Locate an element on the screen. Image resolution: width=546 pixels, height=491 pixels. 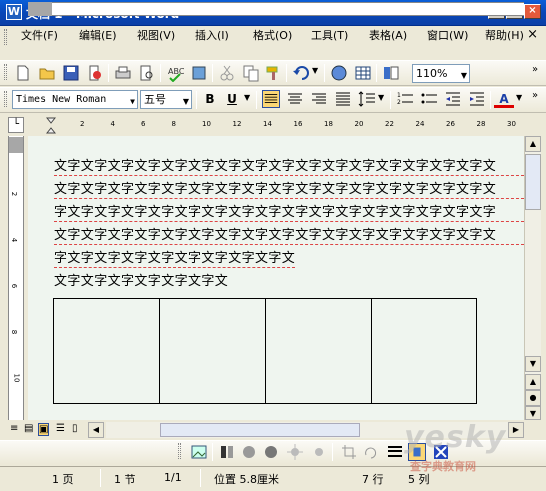
font-color-button: A is located at coordinates (504, 99).